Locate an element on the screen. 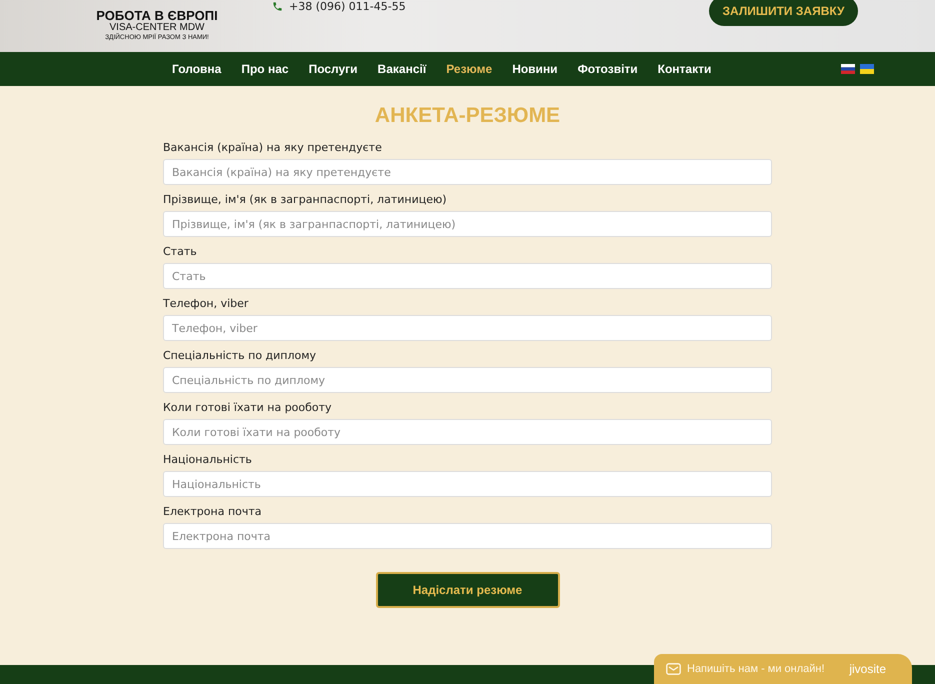  chat-brand: jivosite is located at coordinates (867, 669).